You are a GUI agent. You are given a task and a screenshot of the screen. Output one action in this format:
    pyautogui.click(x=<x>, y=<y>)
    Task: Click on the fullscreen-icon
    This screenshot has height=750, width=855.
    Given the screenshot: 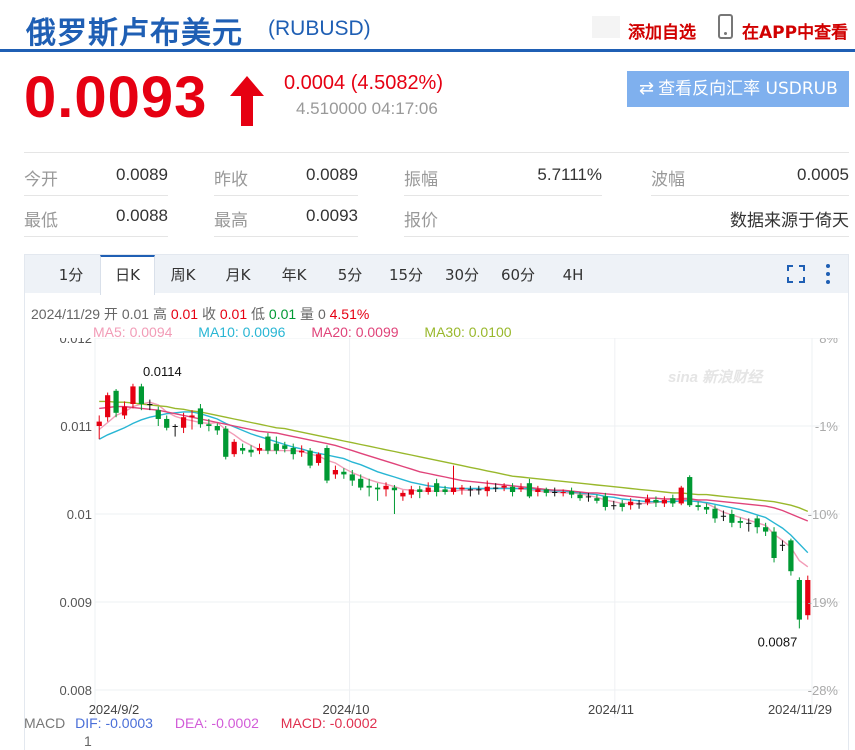 What is the action you would take?
    pyautogui.click(x=796, y=274)
    